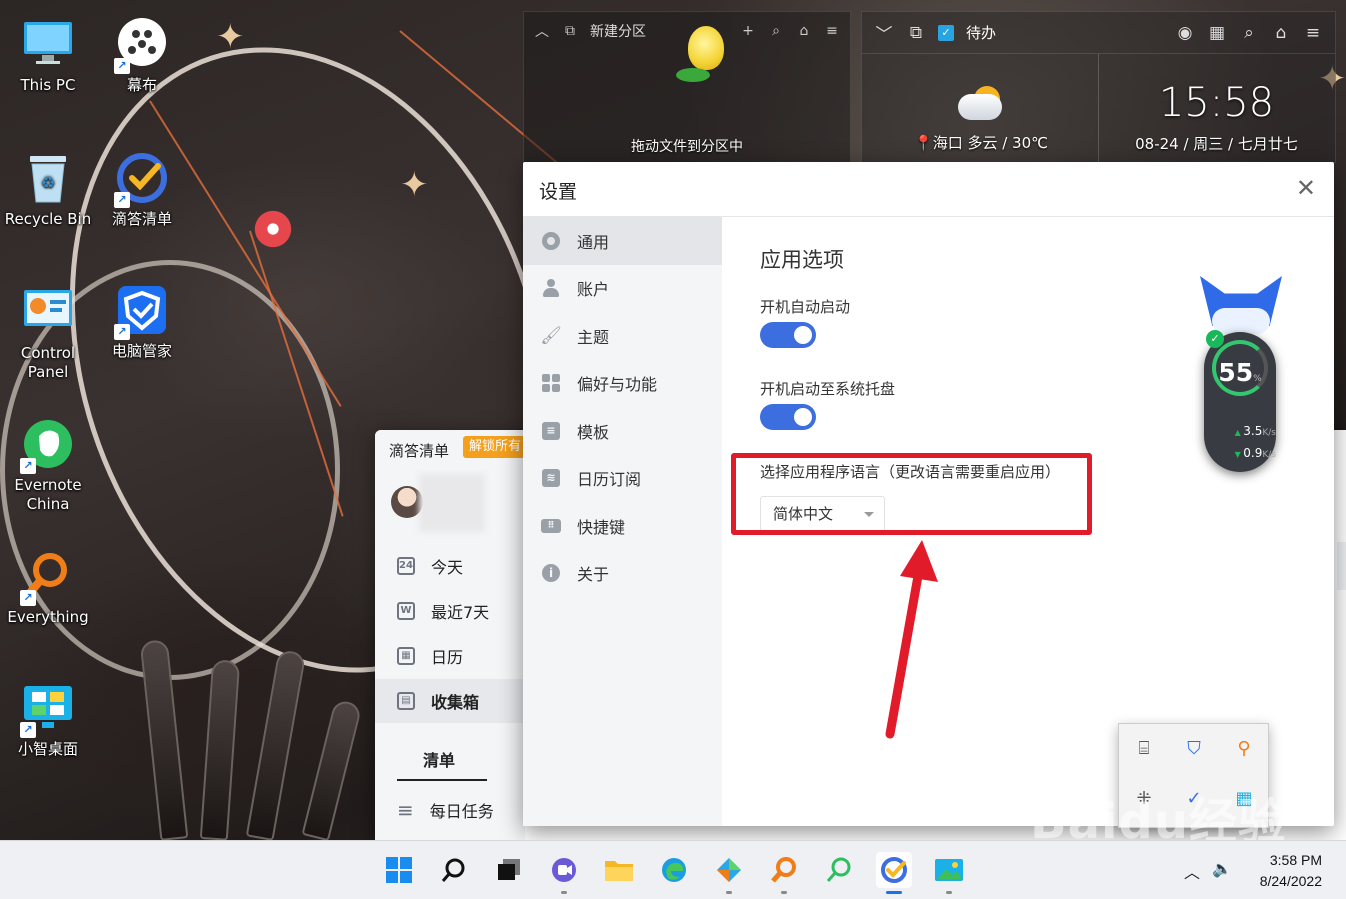  I want to click on desktop-zone-widget: ︿ ⧉ 新建分区 + ⌕ ⌂ ≡ 拖动文件到分区中, so click(687, 87).